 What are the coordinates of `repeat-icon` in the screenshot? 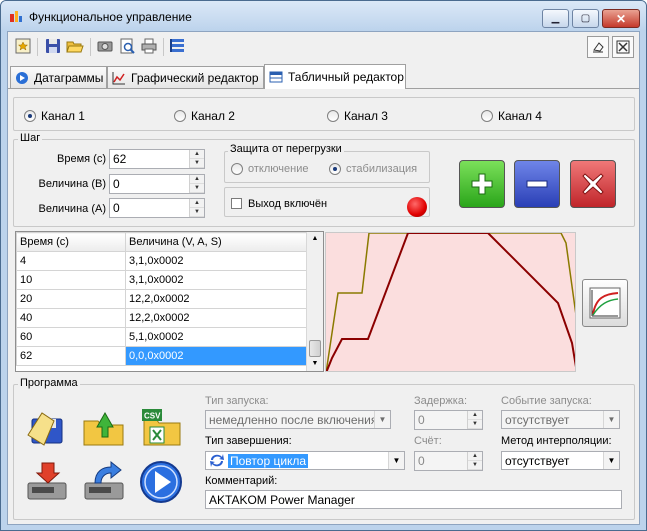 It's located at (217, 462).